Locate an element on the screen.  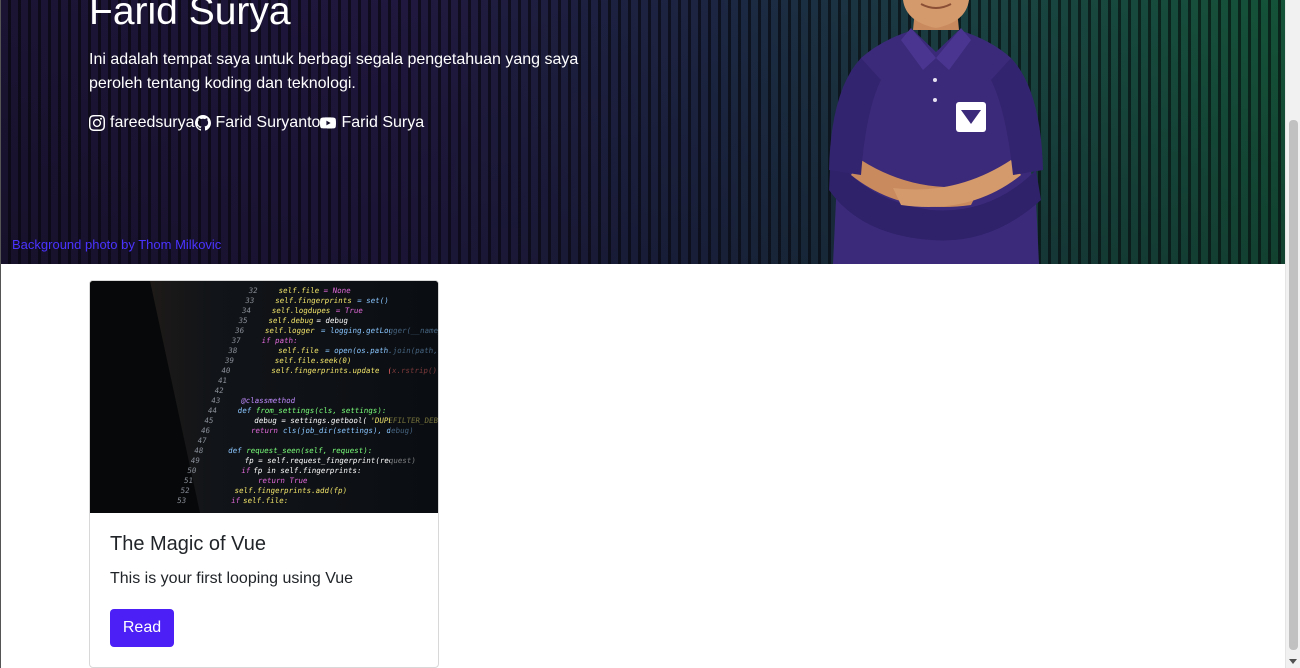
svg-text: 33 is located at coordinates (250, 300).